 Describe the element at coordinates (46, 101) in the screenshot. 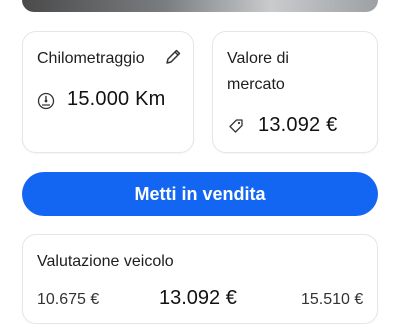

I see `odometer-icon` at that location.